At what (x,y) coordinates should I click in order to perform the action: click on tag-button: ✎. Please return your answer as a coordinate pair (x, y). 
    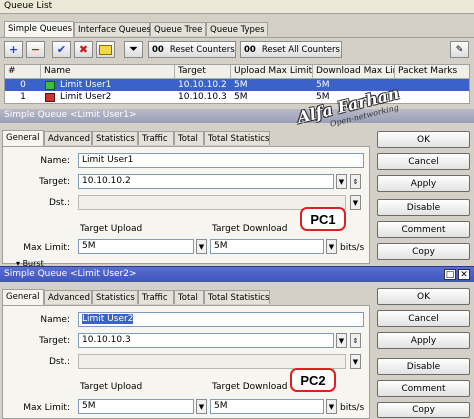
    Looking at the image, I should click on (459, 49).